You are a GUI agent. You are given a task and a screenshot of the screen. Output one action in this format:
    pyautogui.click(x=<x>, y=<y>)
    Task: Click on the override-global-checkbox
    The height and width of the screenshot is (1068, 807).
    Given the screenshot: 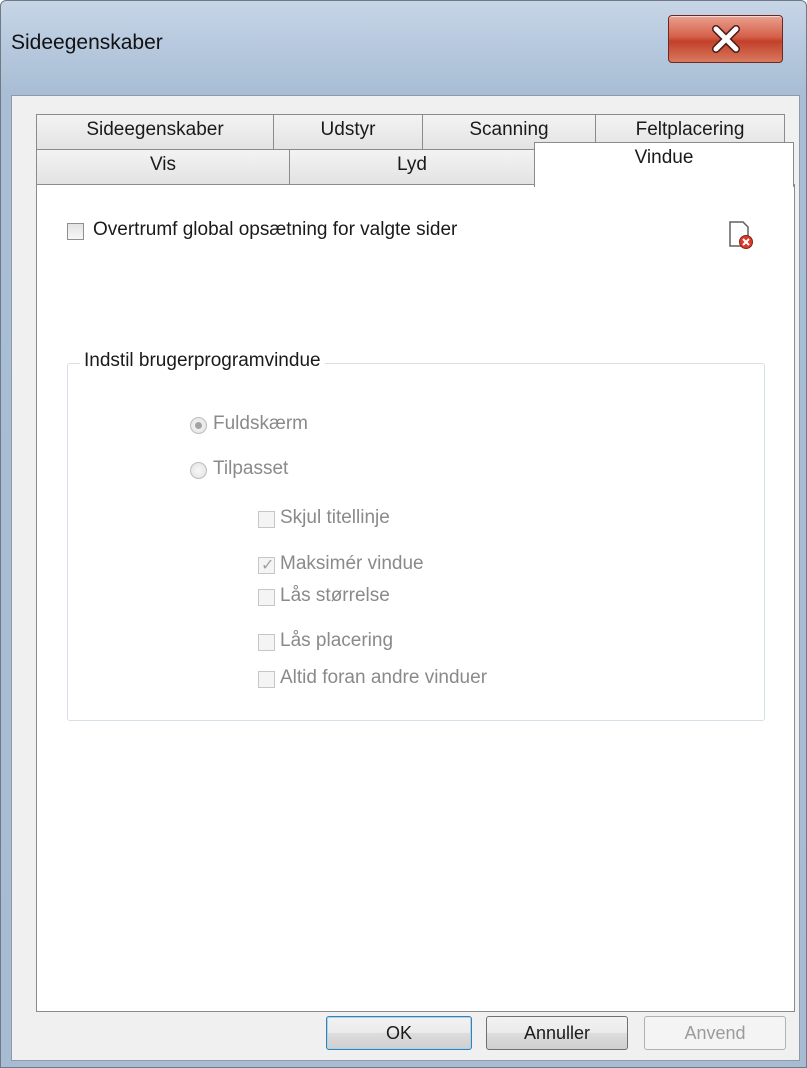 What is the action you would take?
    pyautogui.click(x=75, y=231)
    